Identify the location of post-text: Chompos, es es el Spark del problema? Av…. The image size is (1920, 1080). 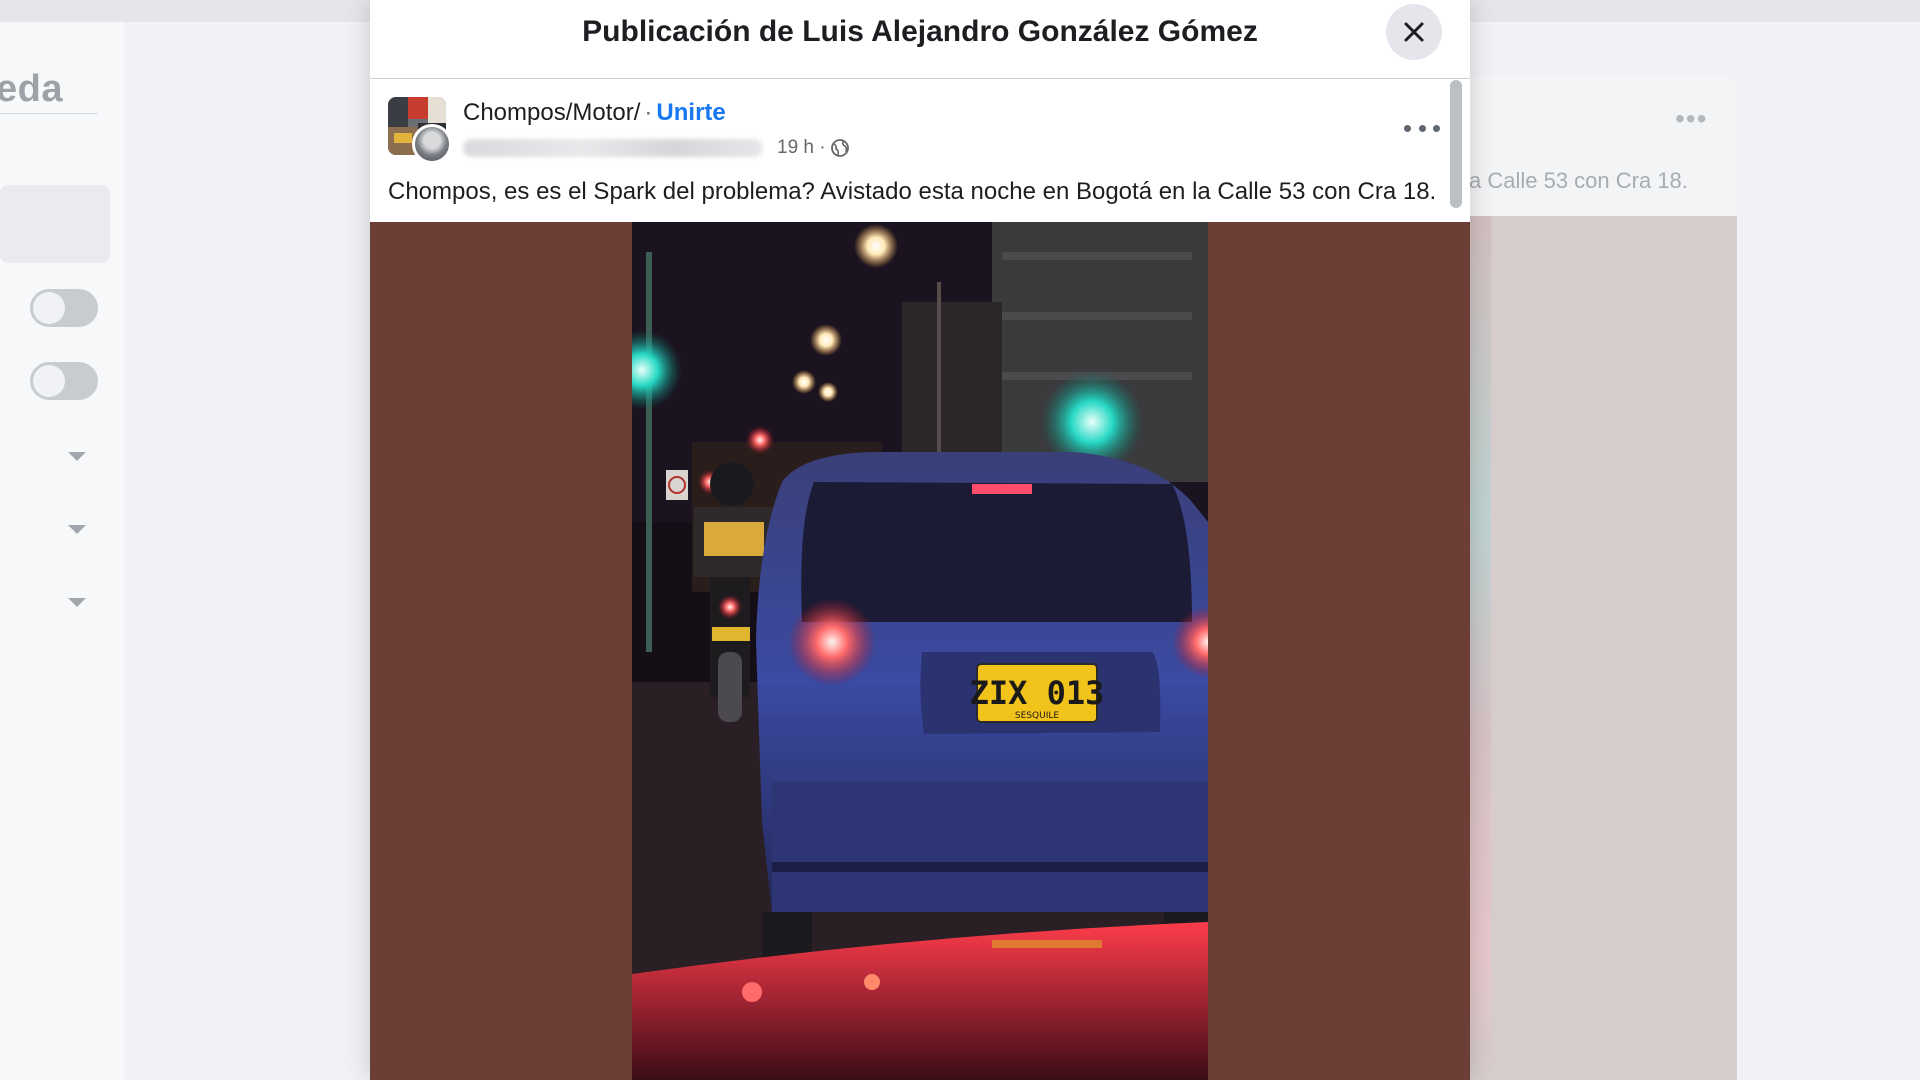
(912, 191).